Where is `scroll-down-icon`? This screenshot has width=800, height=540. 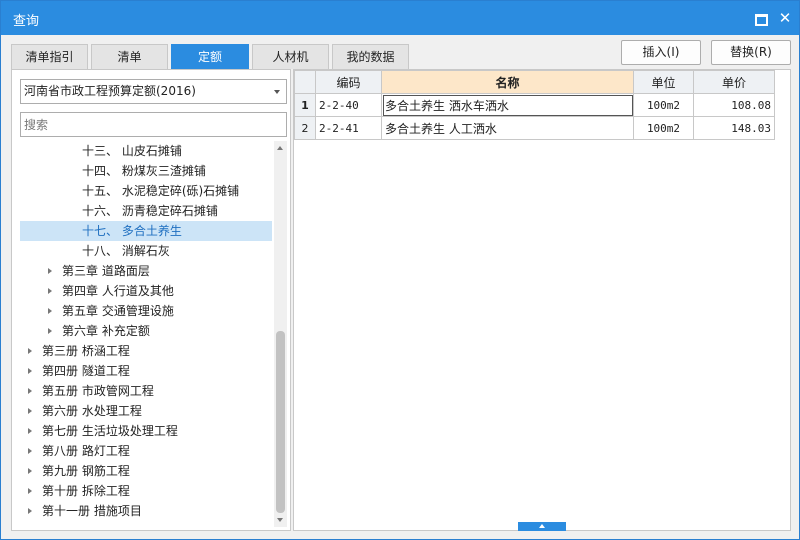
scroll-down-icon is located at coordinates (280, 520).